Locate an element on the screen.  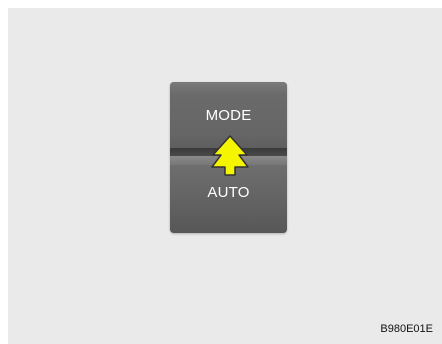
figure-code: B980E01E is located at coordinates (406, 329).